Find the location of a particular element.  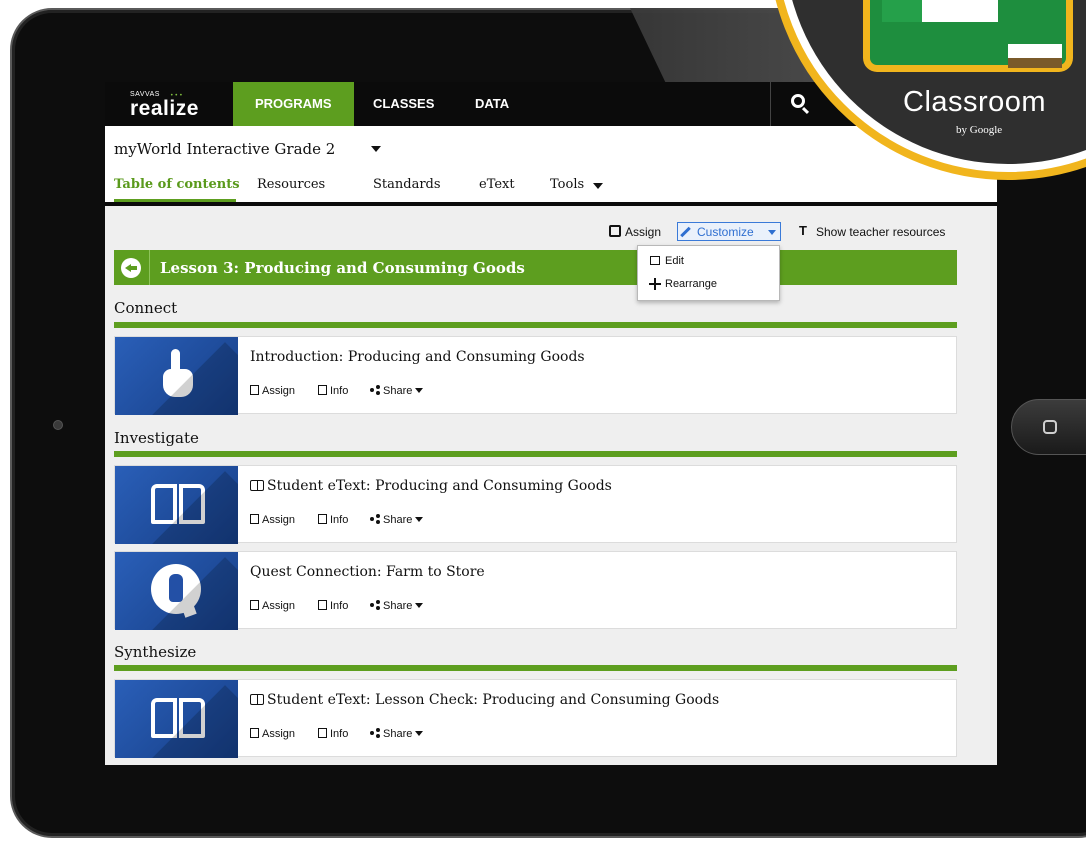

section-investigate: Investigate is located at coordinates (156, 438).